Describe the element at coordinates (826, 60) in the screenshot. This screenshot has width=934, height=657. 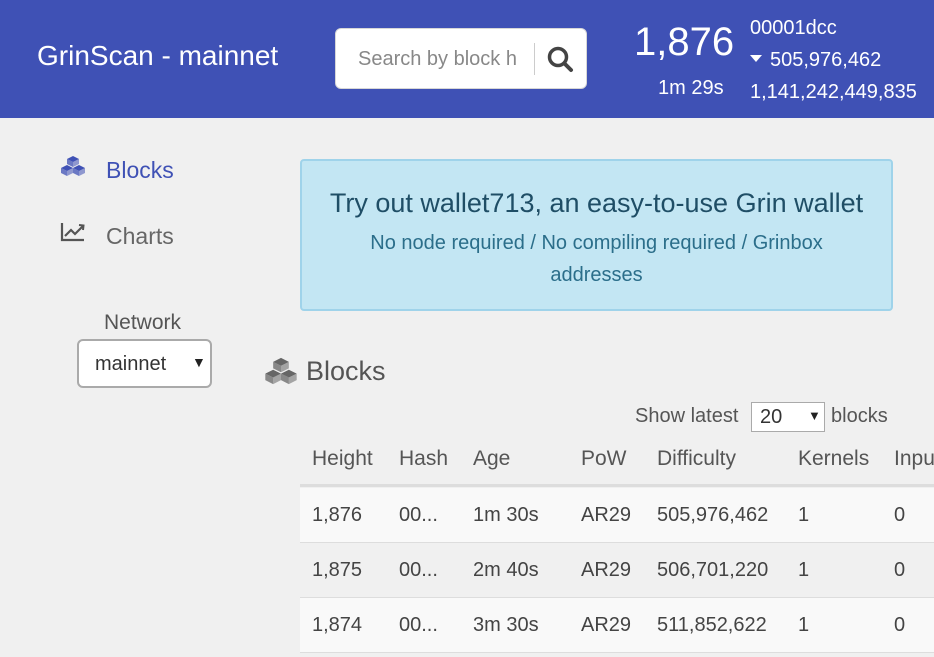
I see `difficulty-value: 505,976,462` at that location.